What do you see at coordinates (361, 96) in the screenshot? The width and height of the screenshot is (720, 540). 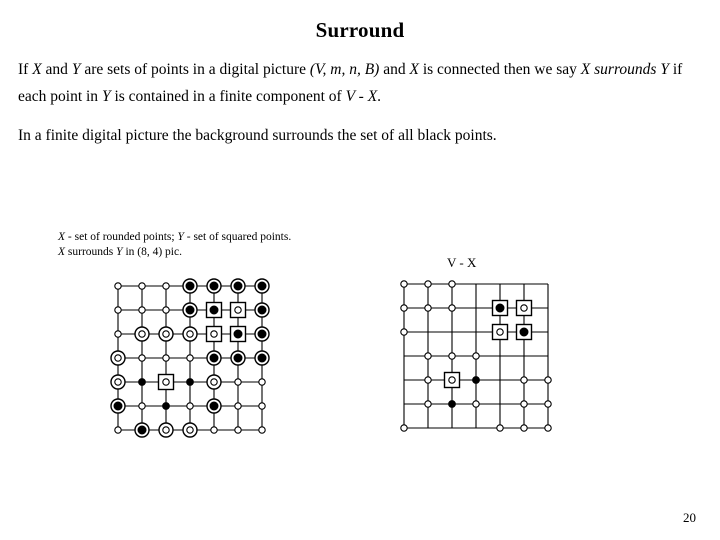 I see `text-run-italic: V - X` at bounding box center [361, 96].